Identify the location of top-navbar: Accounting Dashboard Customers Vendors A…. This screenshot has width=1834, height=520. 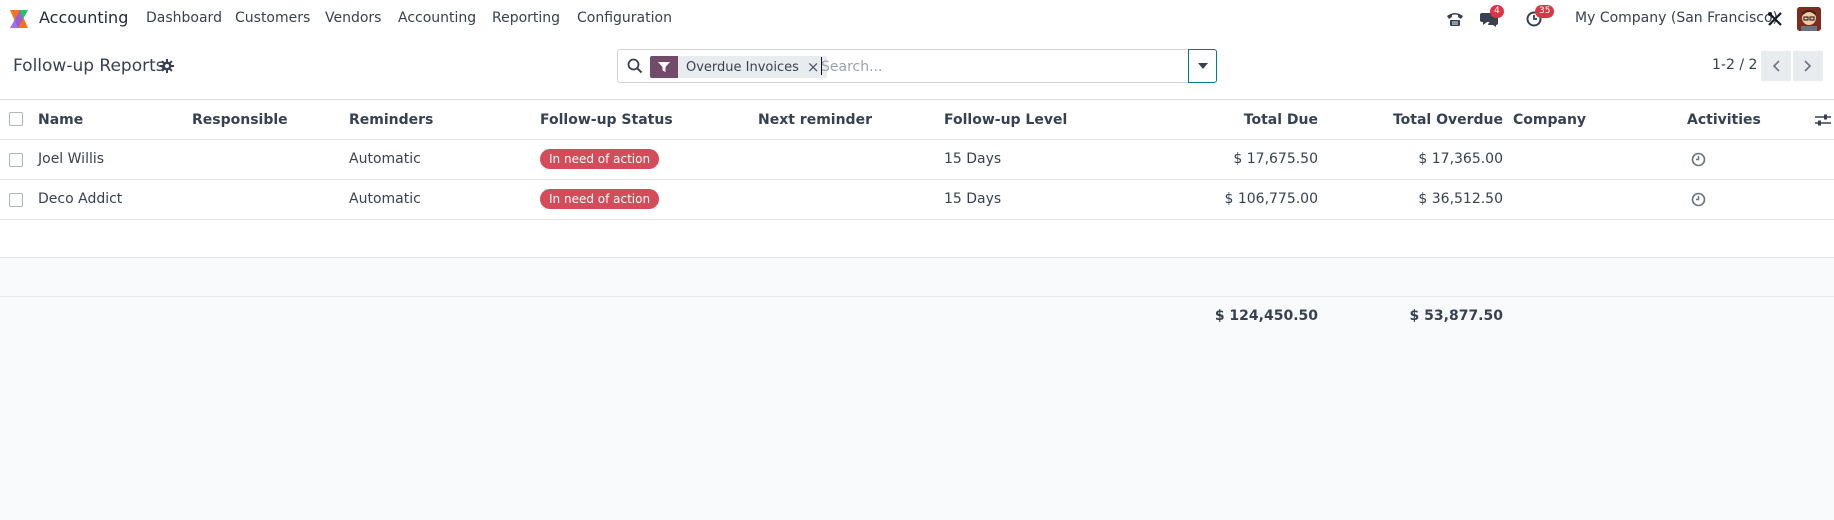
(917, 19).